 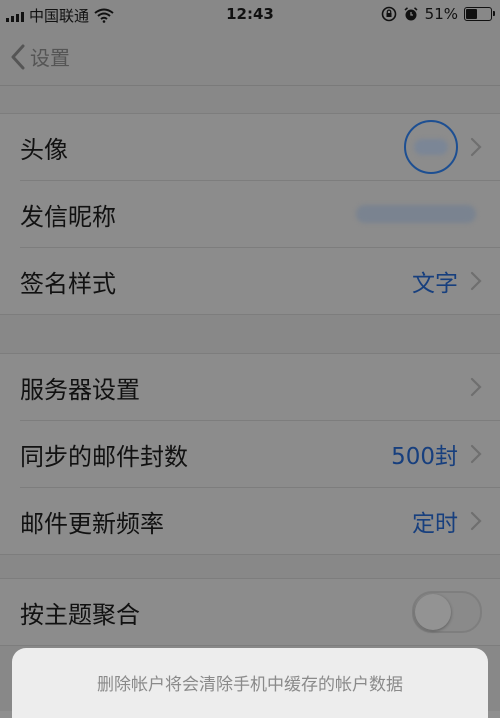 What do you see at coordinates (260, 214) in the screenshot?
I see `row-sender-nickname: 发信昵称` at bounding box center [260, 214].